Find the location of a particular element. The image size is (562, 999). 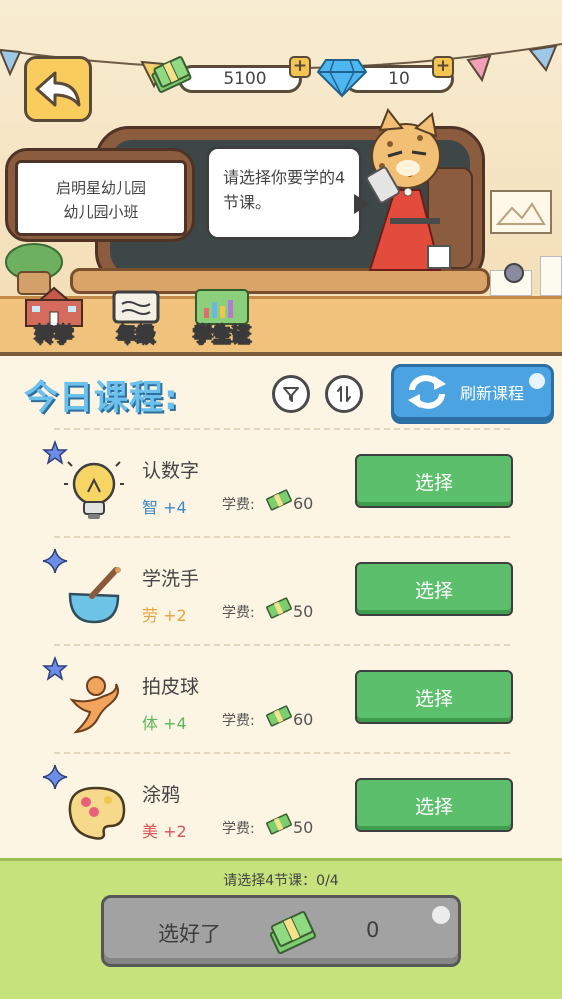

paint-palette-icon is located at coordinates (97, 813).